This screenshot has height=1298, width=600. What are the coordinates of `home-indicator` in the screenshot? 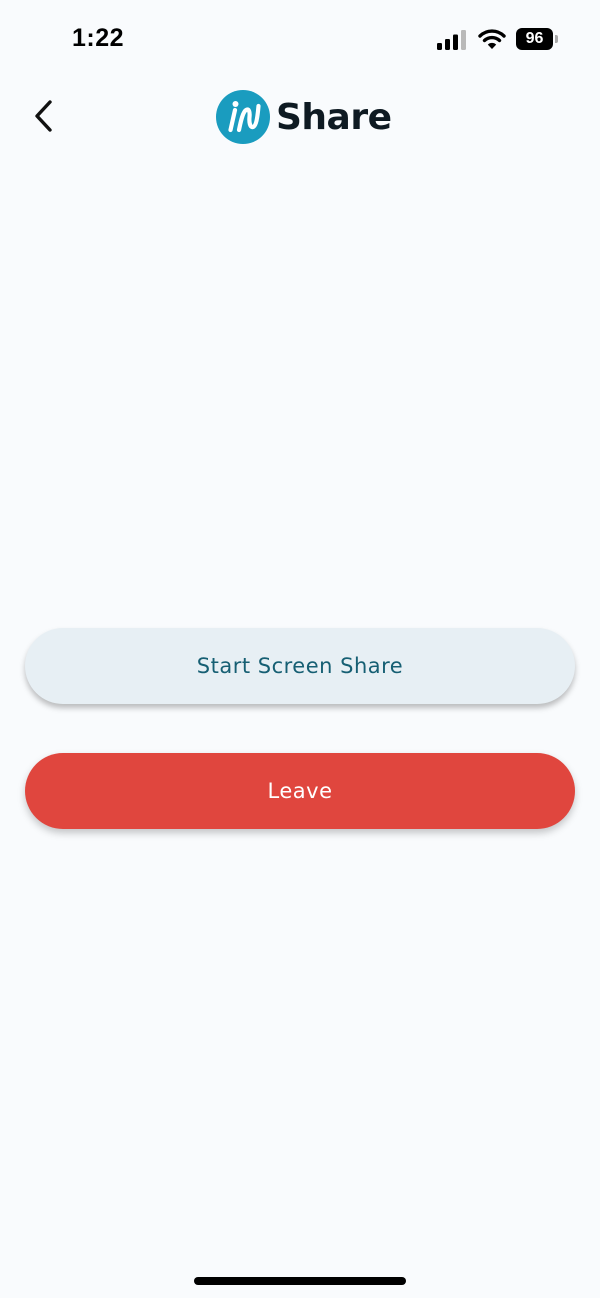 It's located at (300, 1281).